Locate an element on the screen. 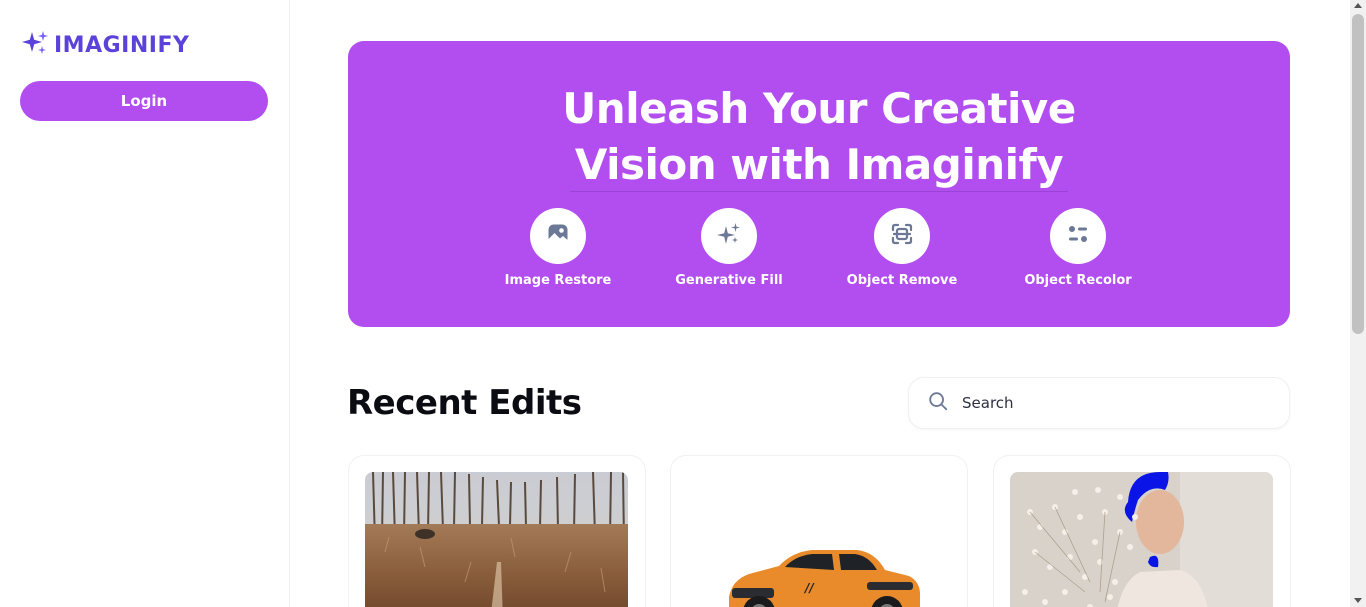 This screenshot has height=607, width=1366. hero-title-line-2: Vision with Imaginify is located at coordinates (819, 164).